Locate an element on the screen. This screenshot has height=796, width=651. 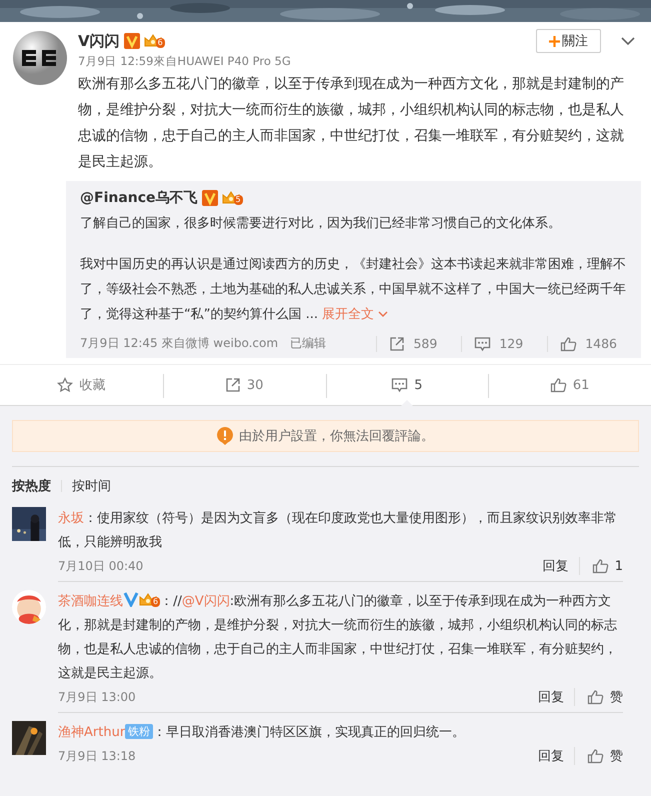
repost-paragraph: 了解自己的国家，很多时候需要进行对比，因为我们已经非常习惯自己的文化体系。 is located at coordinates (321, 224).